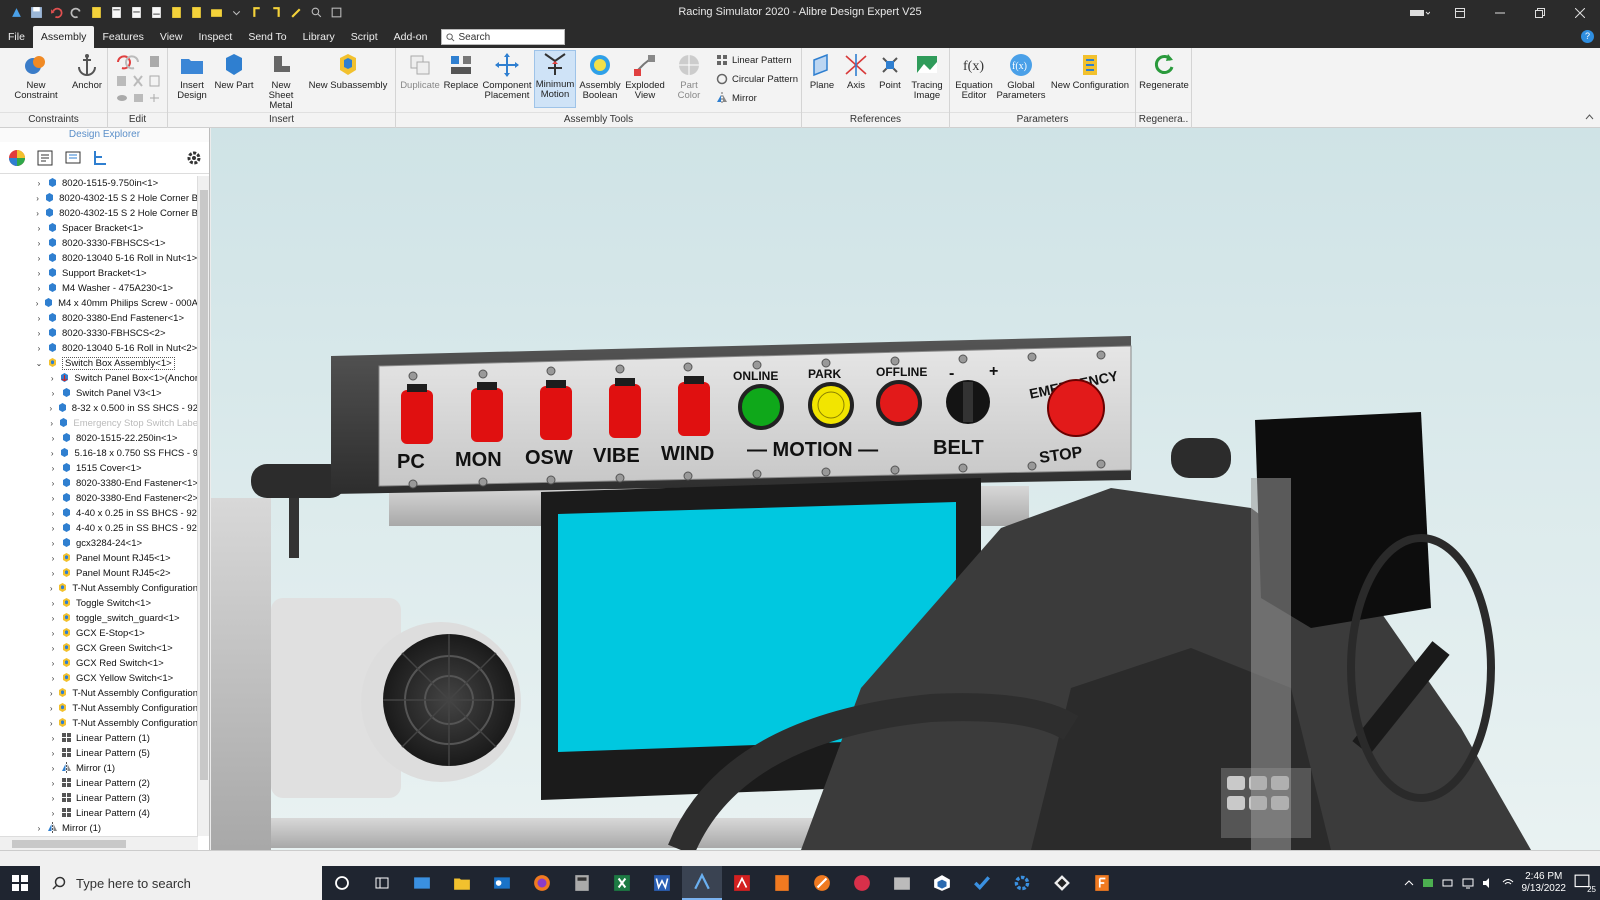 The width and height of the screenshot is (1600, 900). I want to click on menu-features: Features, so click(122, 37).